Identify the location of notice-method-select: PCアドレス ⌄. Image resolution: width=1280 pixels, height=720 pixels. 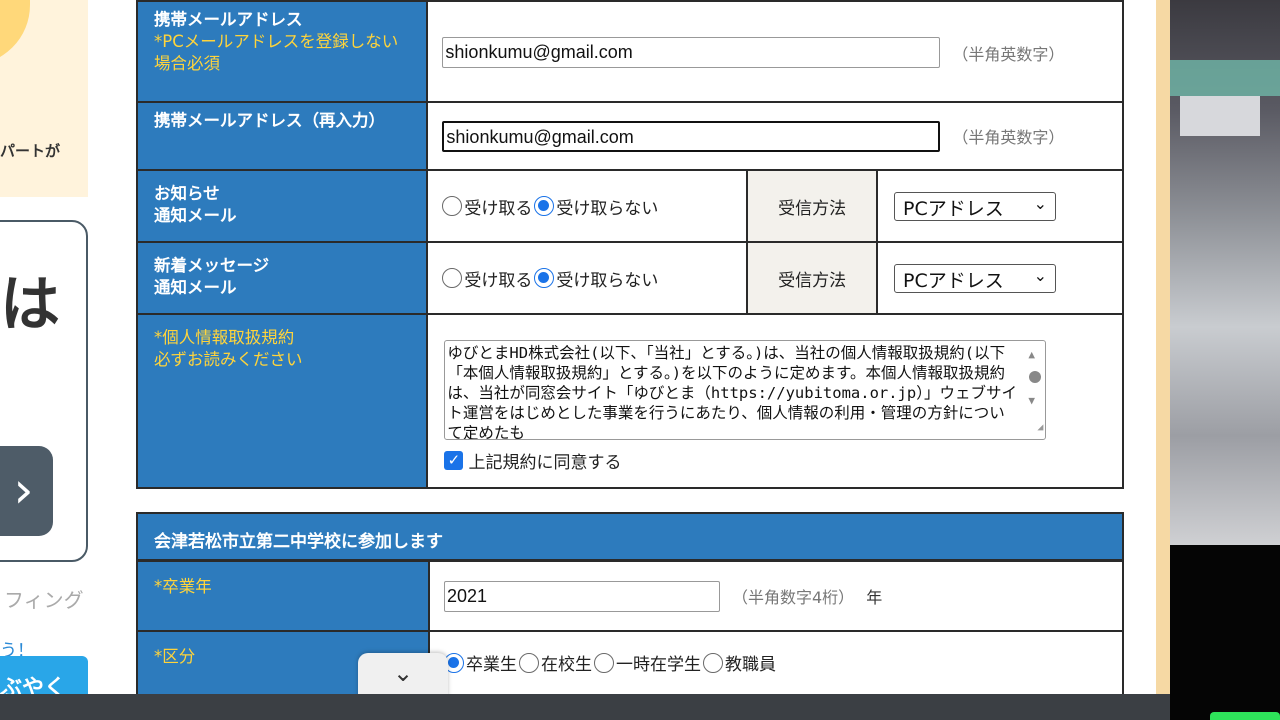
(975, 206).